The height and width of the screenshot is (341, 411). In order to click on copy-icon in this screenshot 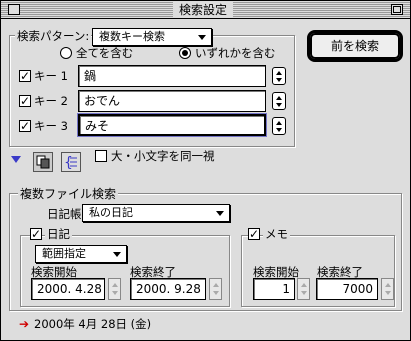, I will do `click(43, 162)`.